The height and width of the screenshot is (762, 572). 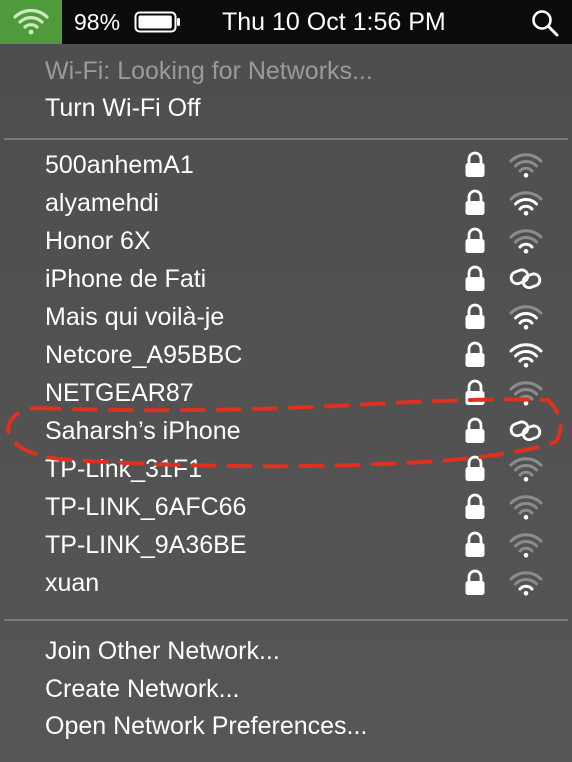 I want to click on network-item: alyamehdi, so click(x=286, y=203).